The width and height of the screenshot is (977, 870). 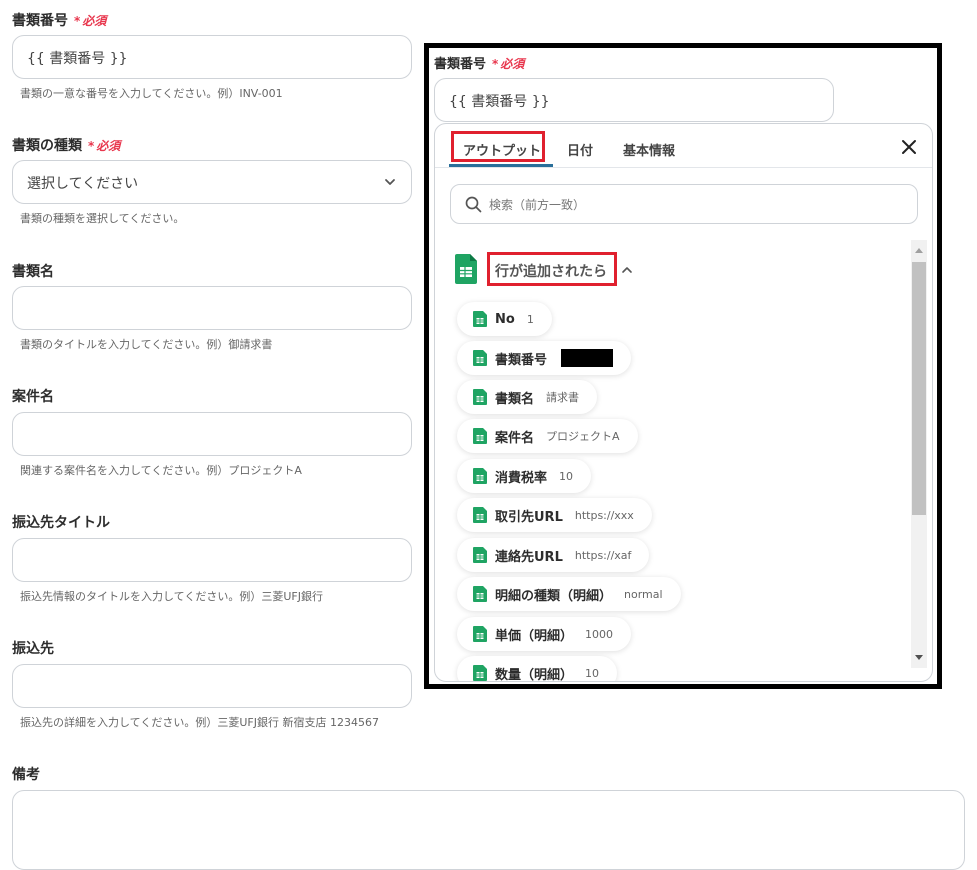 I want to click on item-key: No, so click(x=505, y=319).